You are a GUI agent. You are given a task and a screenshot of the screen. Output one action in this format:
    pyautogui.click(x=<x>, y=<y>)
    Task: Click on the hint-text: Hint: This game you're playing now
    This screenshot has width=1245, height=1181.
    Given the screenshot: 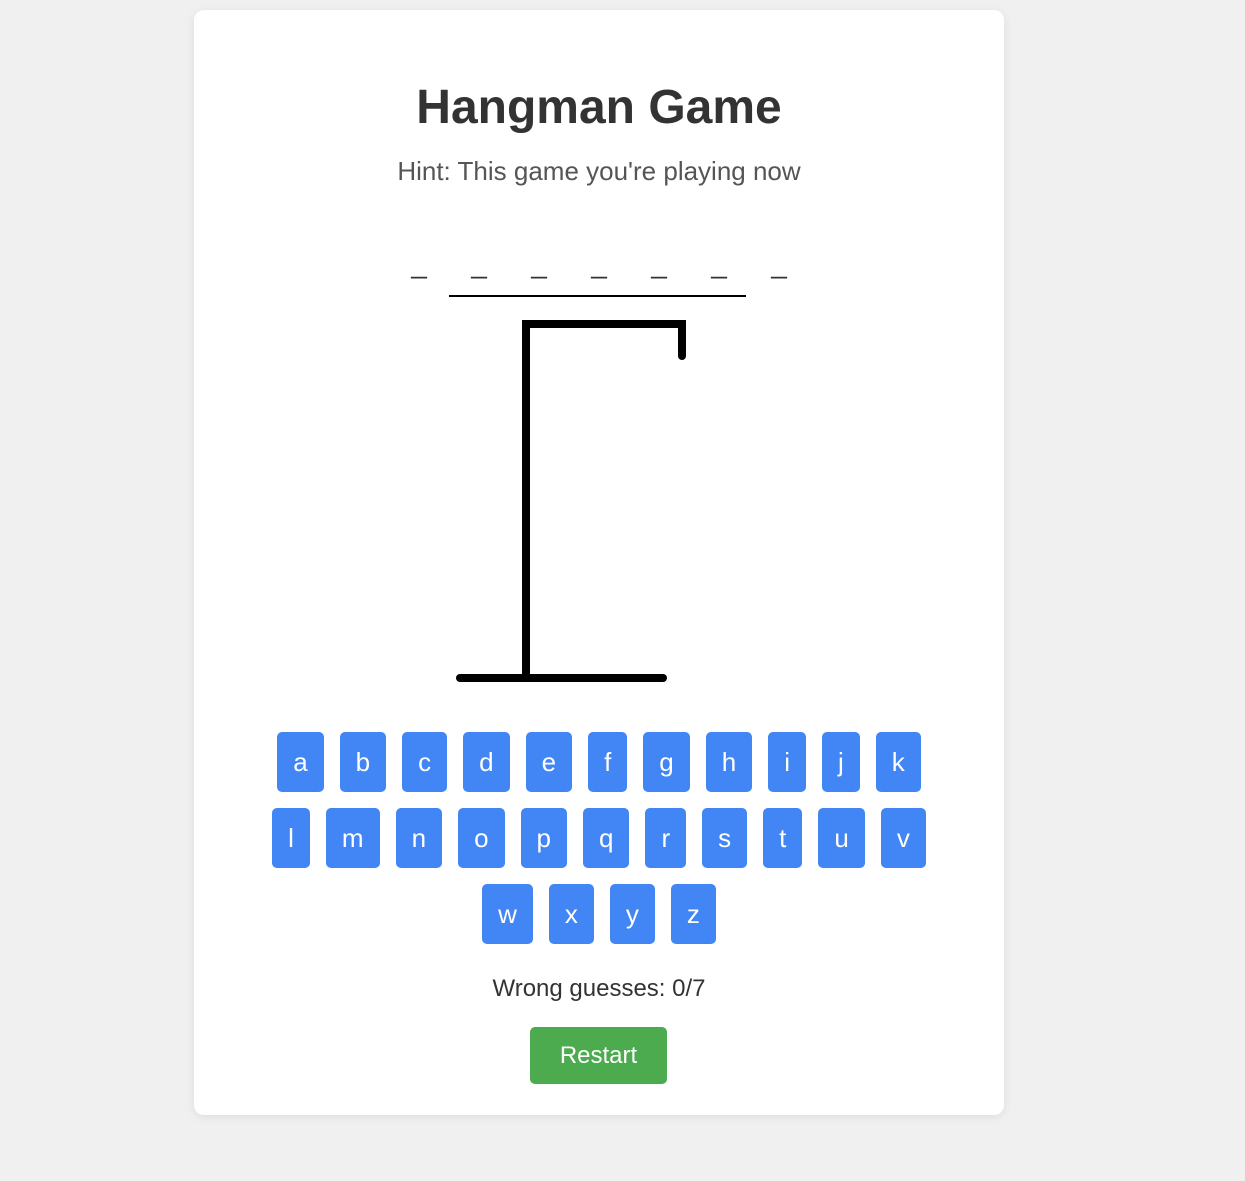 What is the action you would take?
    pyautogui.click(x=599, y=171)
    